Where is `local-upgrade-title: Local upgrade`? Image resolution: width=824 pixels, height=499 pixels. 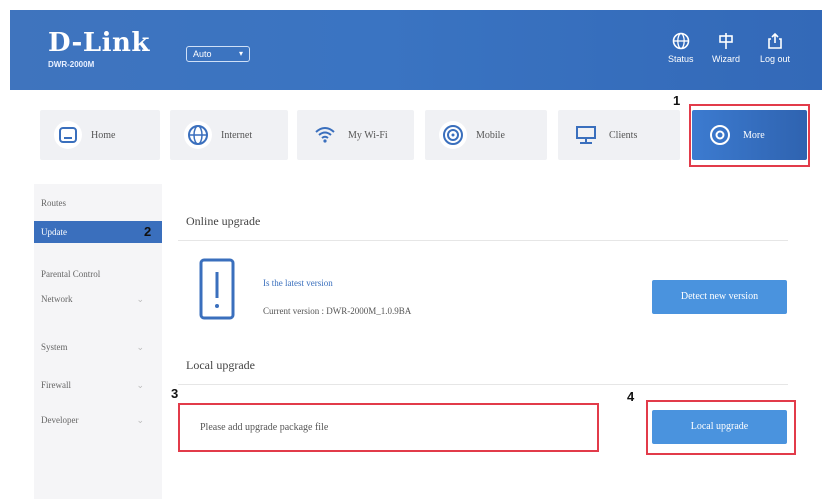
local-upgrade-title: Local upgrade is located at coordinates (220, 365).